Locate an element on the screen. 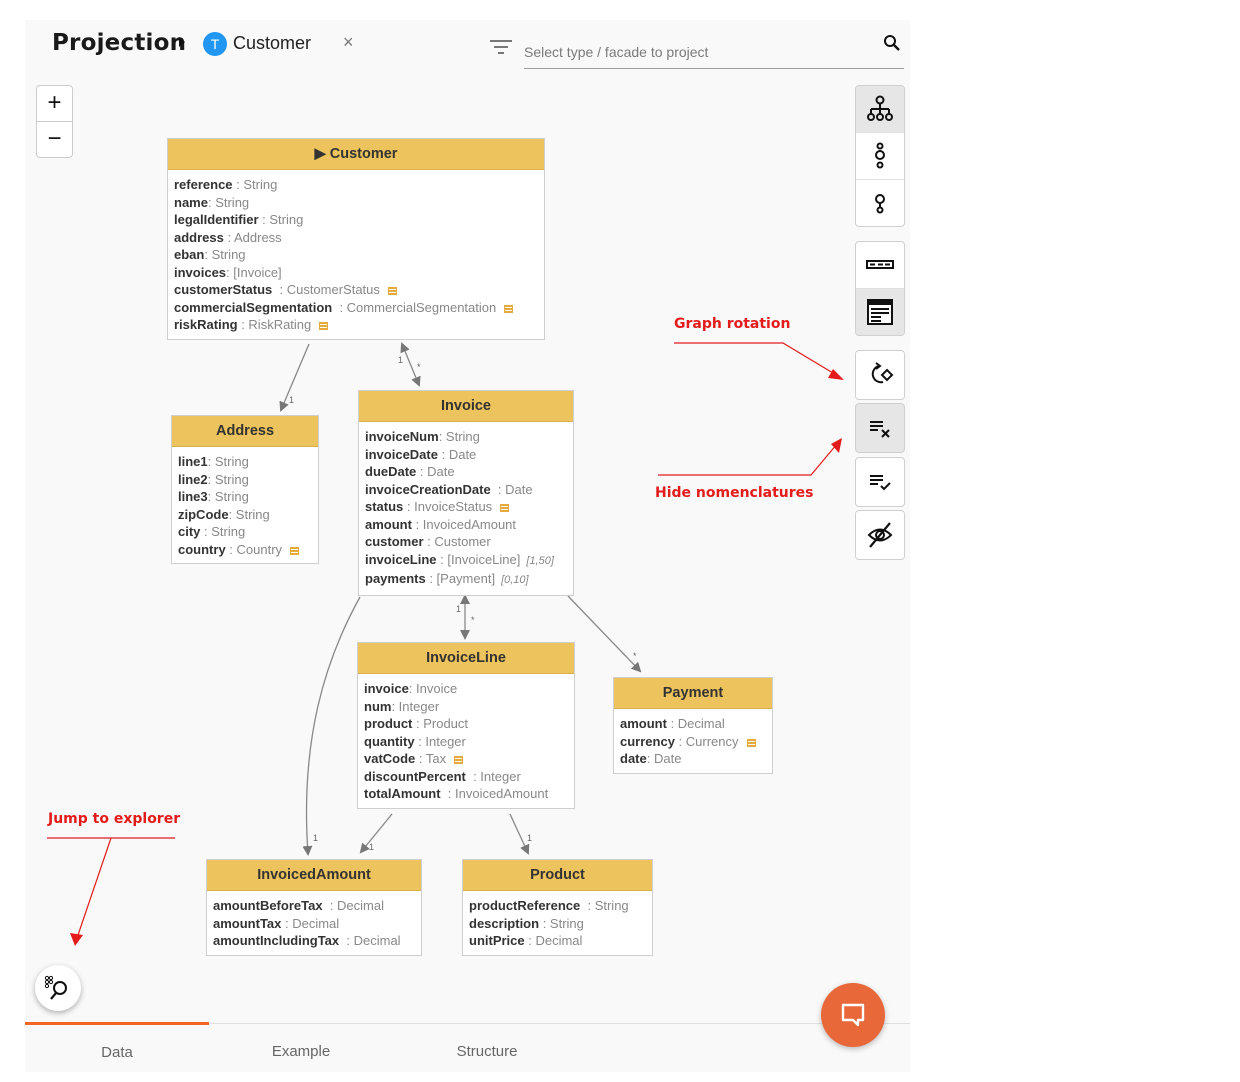  attr-name: commercialSegmentation is located at coordinates (253, 307).